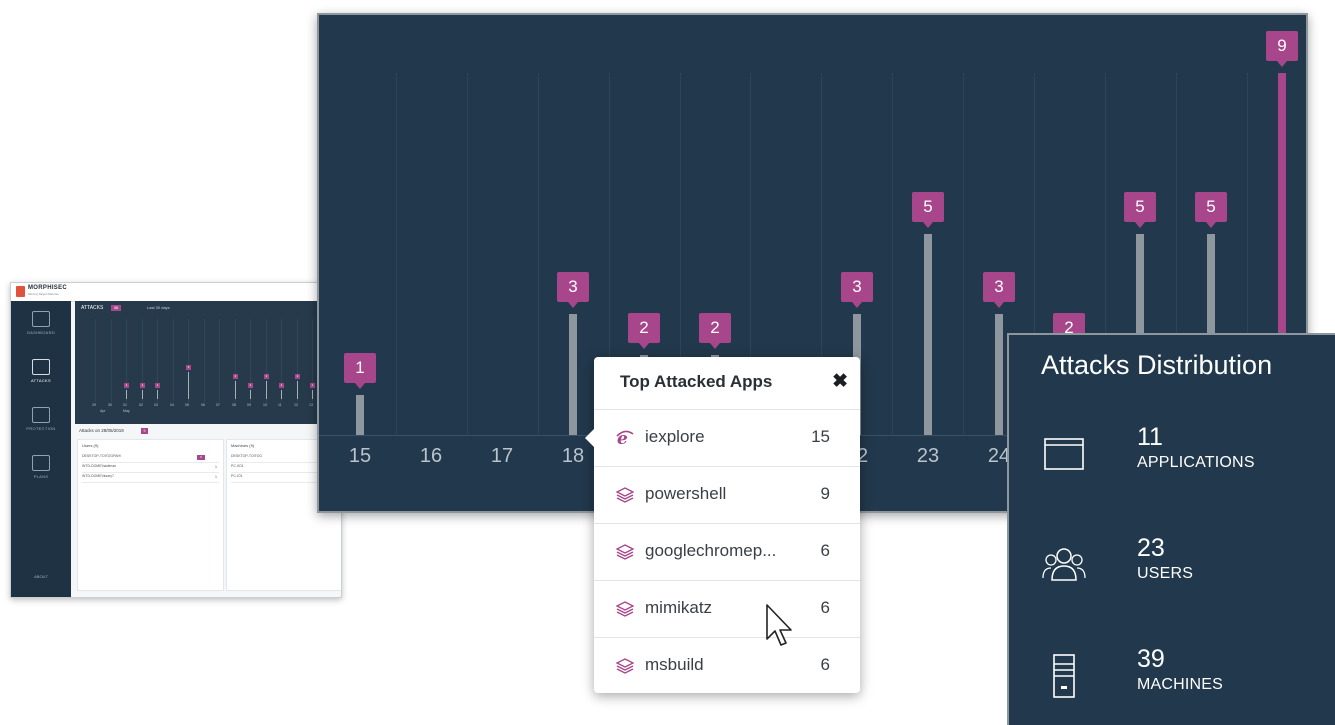  Describe the element at coordinates (41, 319) in the screenshot. I see `dashboard-icon` at that location.